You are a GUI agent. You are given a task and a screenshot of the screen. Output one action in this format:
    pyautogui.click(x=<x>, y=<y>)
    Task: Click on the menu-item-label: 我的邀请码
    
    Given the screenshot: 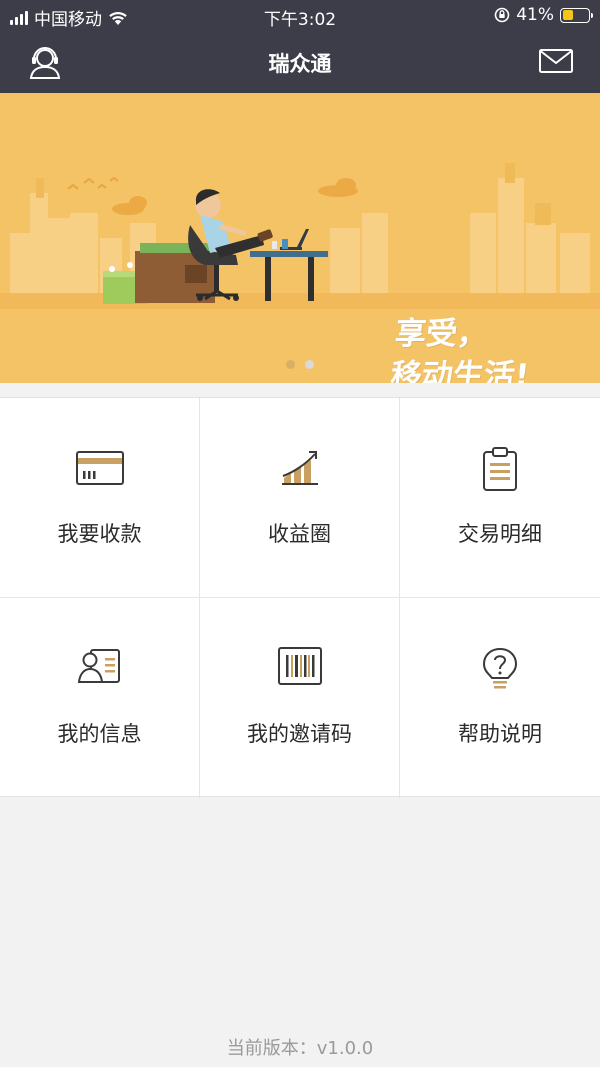 What is the action you would take?
    pyautogui.click(x=299, y=734)
    